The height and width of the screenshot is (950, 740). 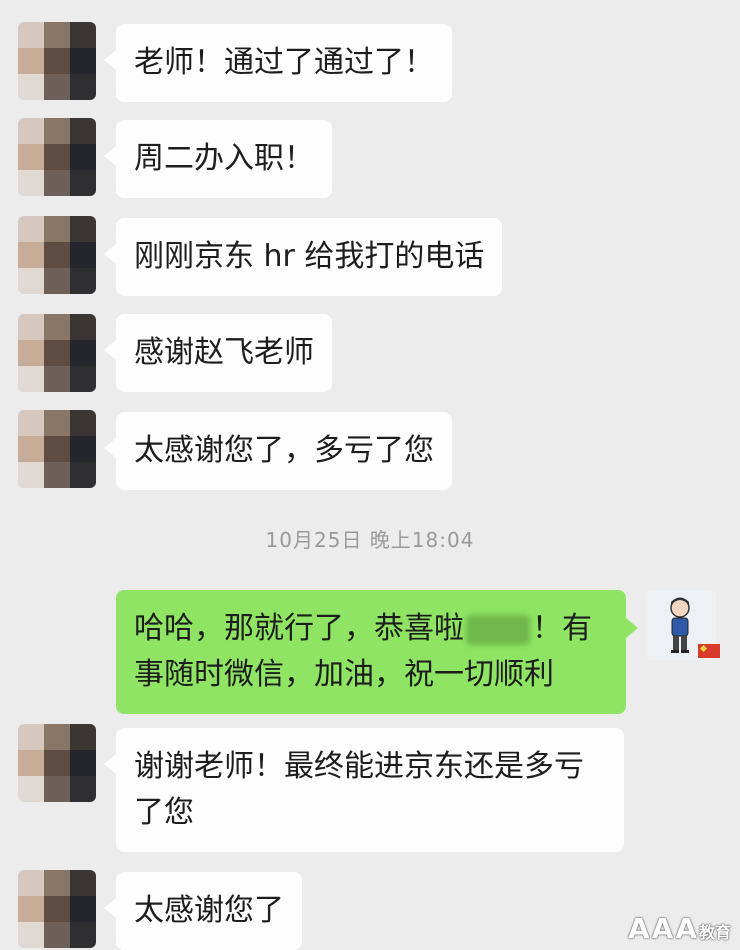 I want to click on incoming-message-bubble: 老师！通过了通过了！, so click(x=278, y=63).